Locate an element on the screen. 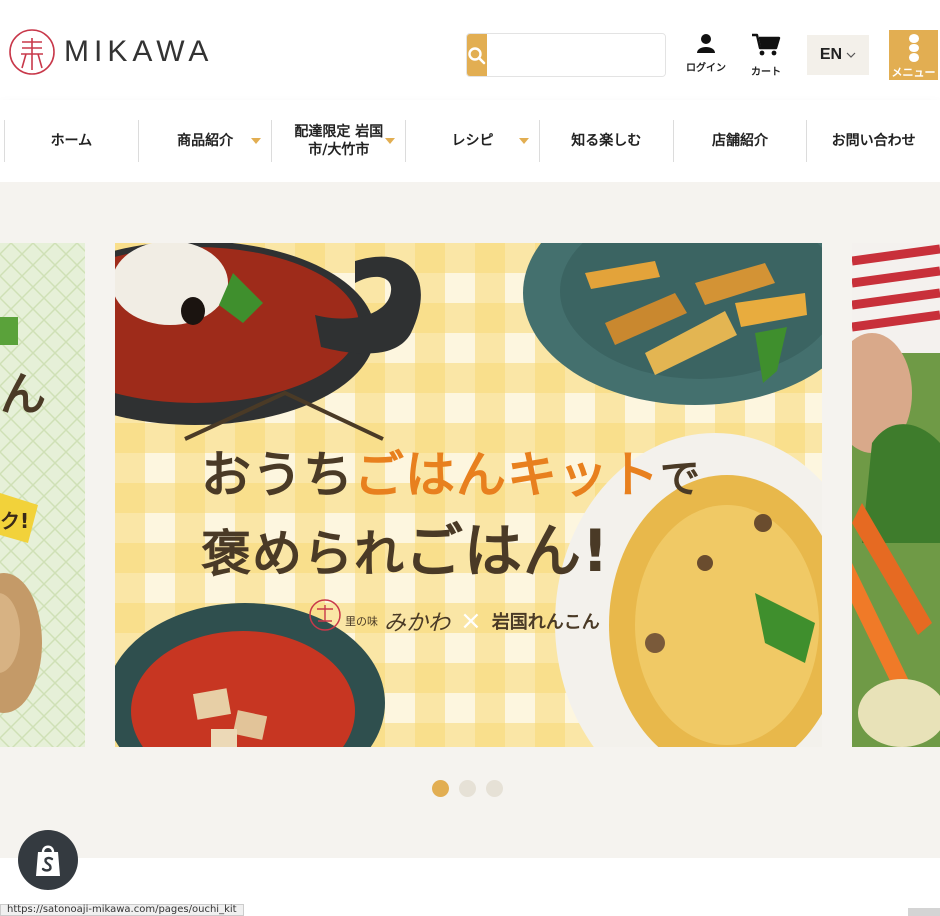 This screenshot has width=940, height=916. hero-headline-text: 褒められ is located at coordinates (303, 554).